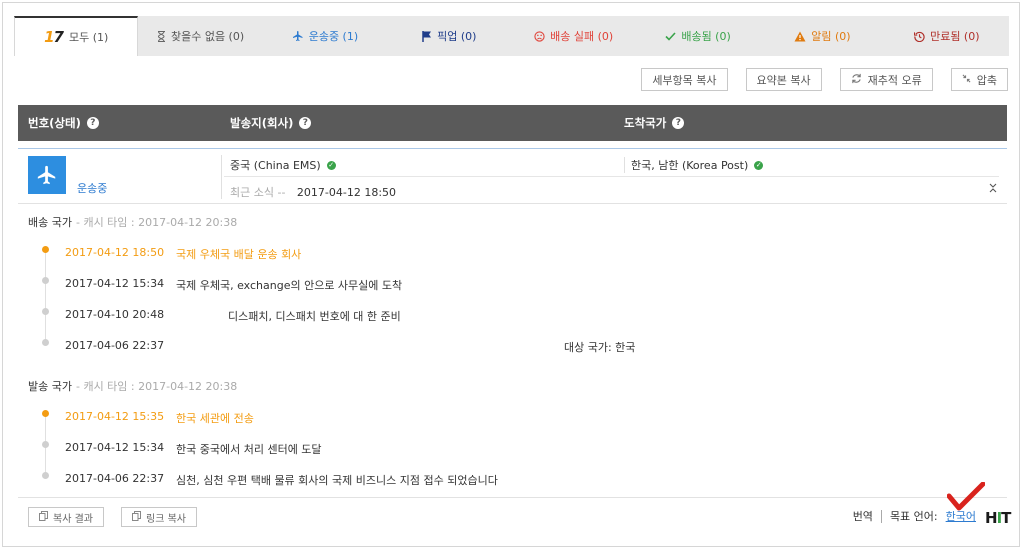 Image resolution: width=1024 pixels, height=550 pixels. What do you see at coordinates (427, 36) in the screenshot?
I see `flag-icon` at bounding box center [427, 36].